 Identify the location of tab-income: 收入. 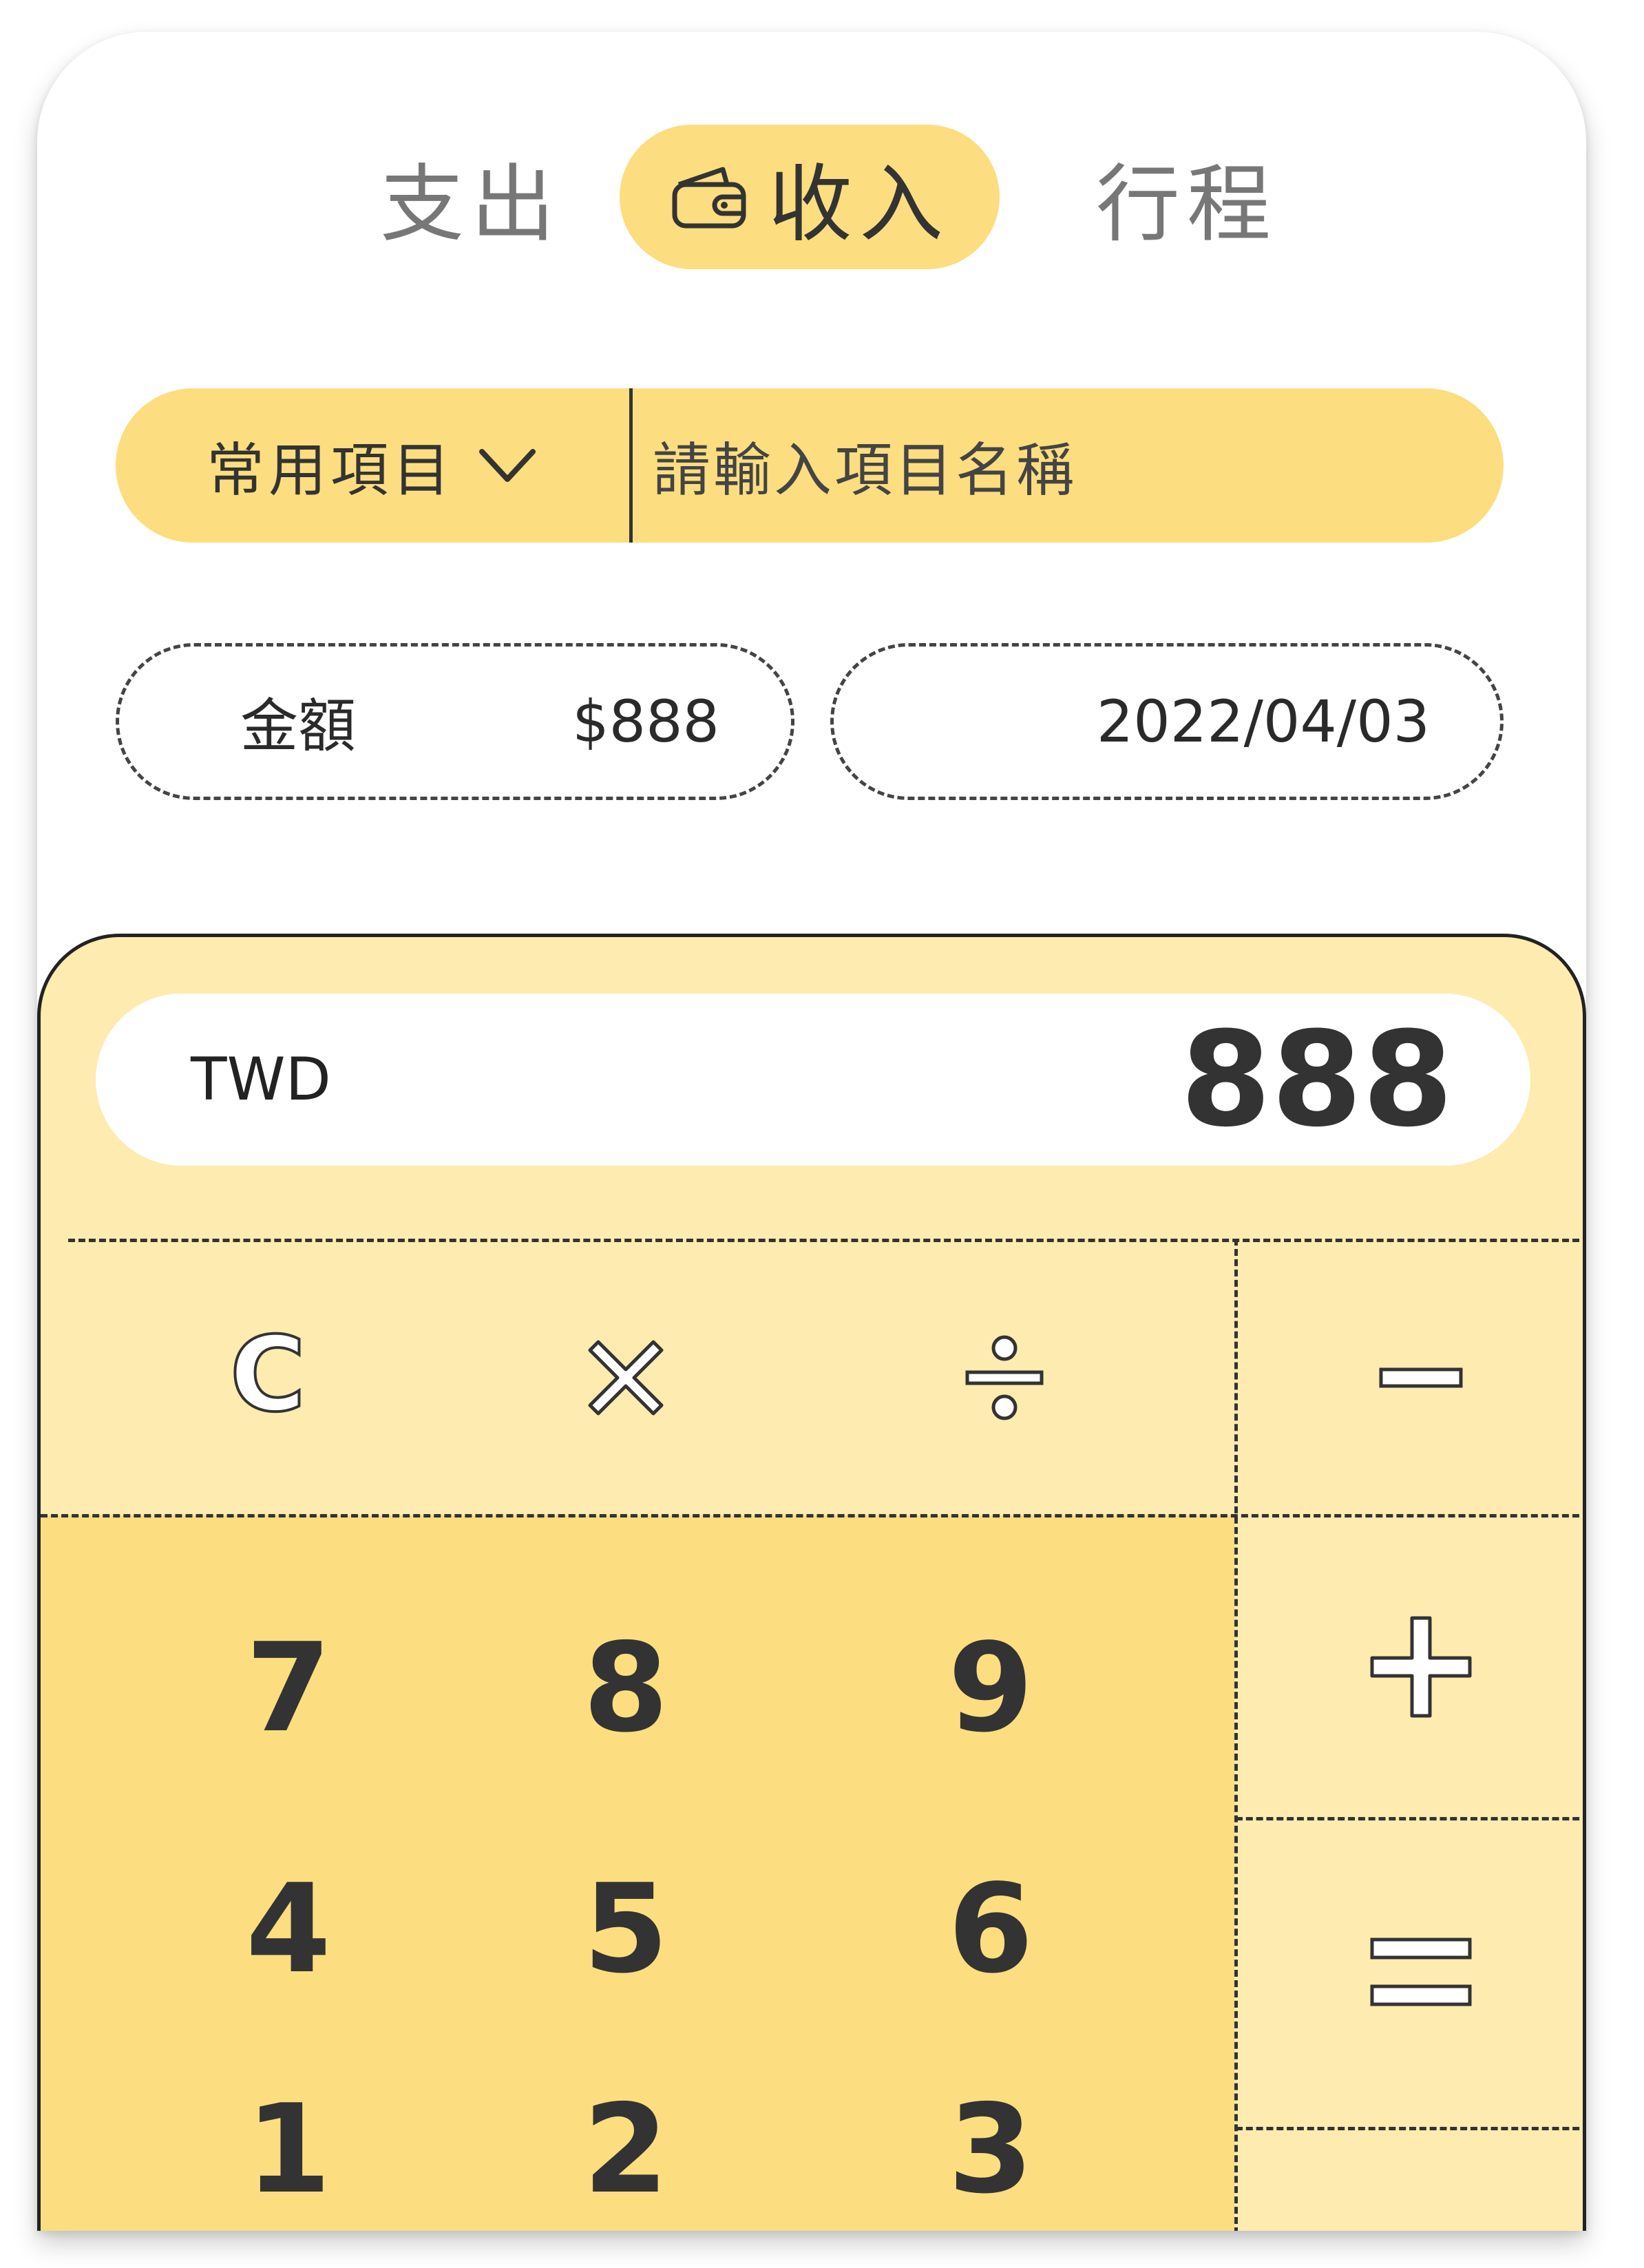
(810, 197).